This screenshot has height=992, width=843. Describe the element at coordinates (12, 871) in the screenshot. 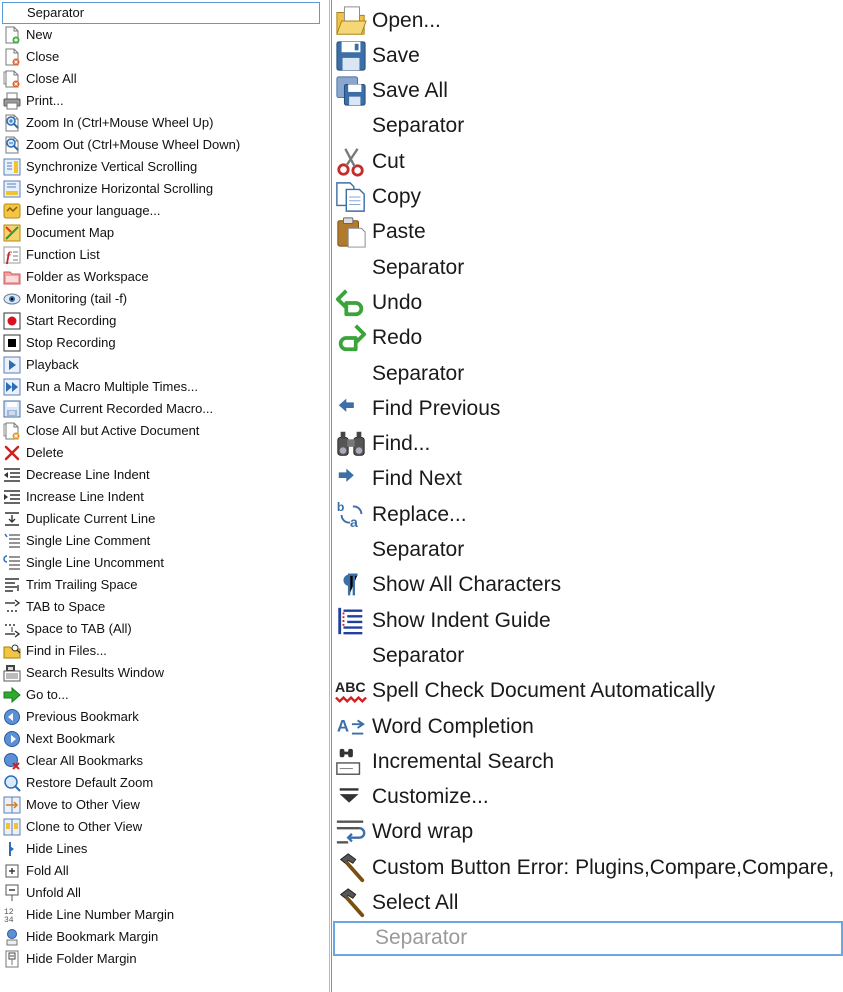

I see `fold-all-icon` at that location.